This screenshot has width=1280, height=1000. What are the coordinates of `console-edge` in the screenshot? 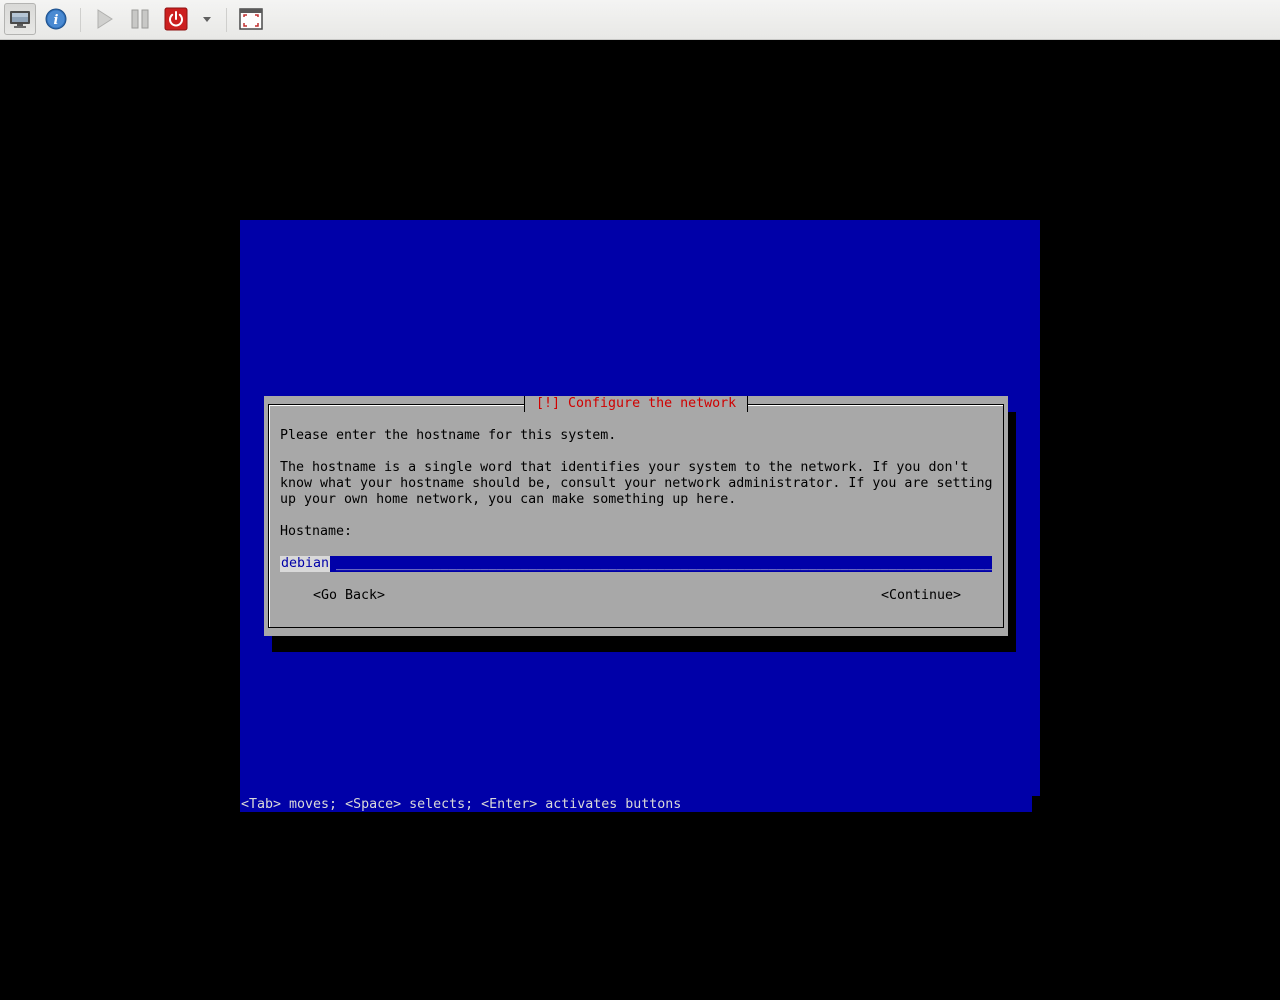 It's located at (1036, 804).